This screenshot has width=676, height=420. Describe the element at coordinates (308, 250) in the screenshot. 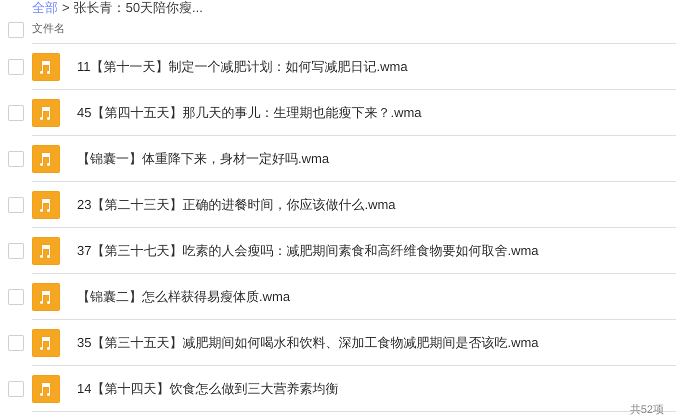

I see `file-name: 37【第三十七天】吃素的人会瘦吗：减肥期间素食和高纤维食物要如何取舍.wma` at that location.